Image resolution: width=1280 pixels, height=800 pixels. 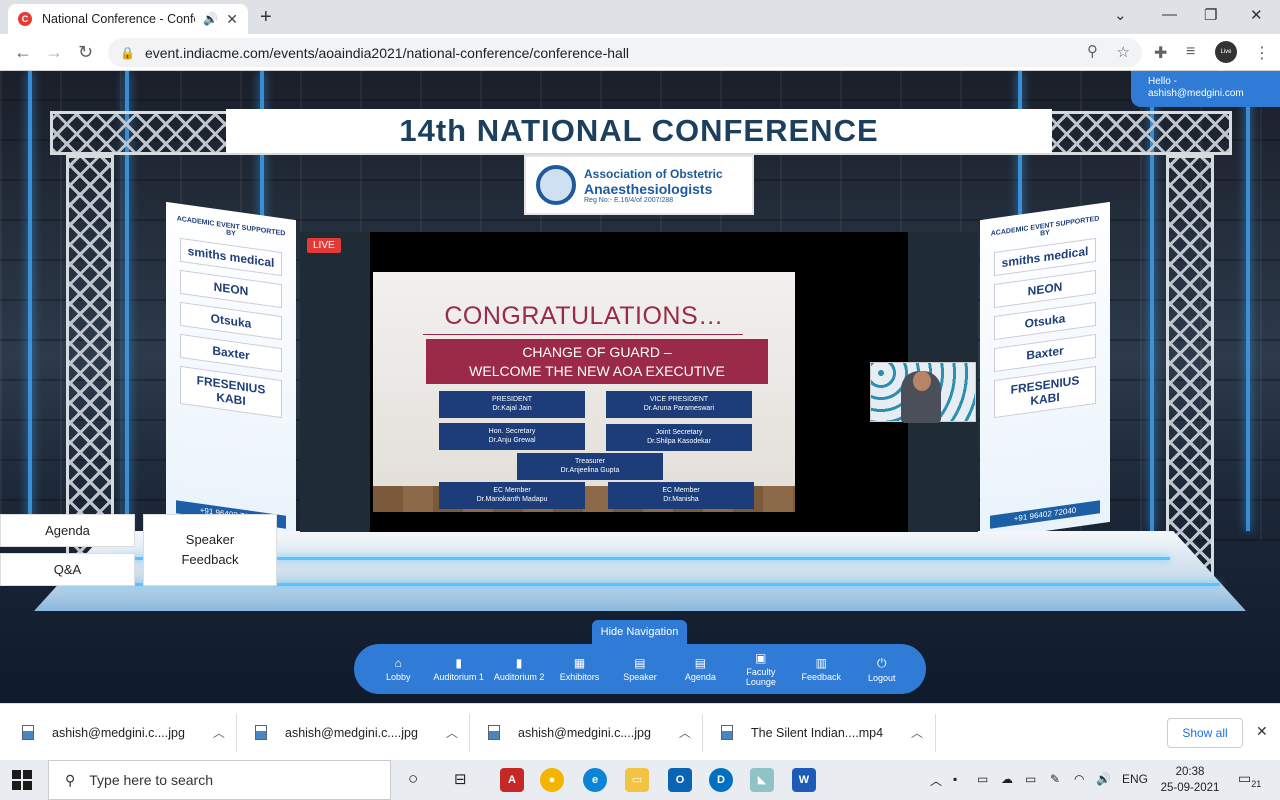 I want to click on language-indicator: ENG, so click(x=1135, y=779).